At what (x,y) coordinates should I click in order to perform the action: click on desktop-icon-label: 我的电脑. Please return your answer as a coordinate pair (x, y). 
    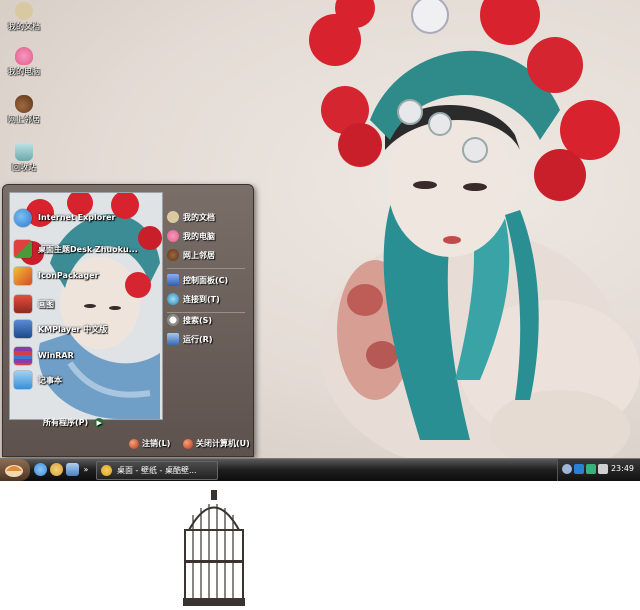
    Looking at the image, I should click on (24, 71).